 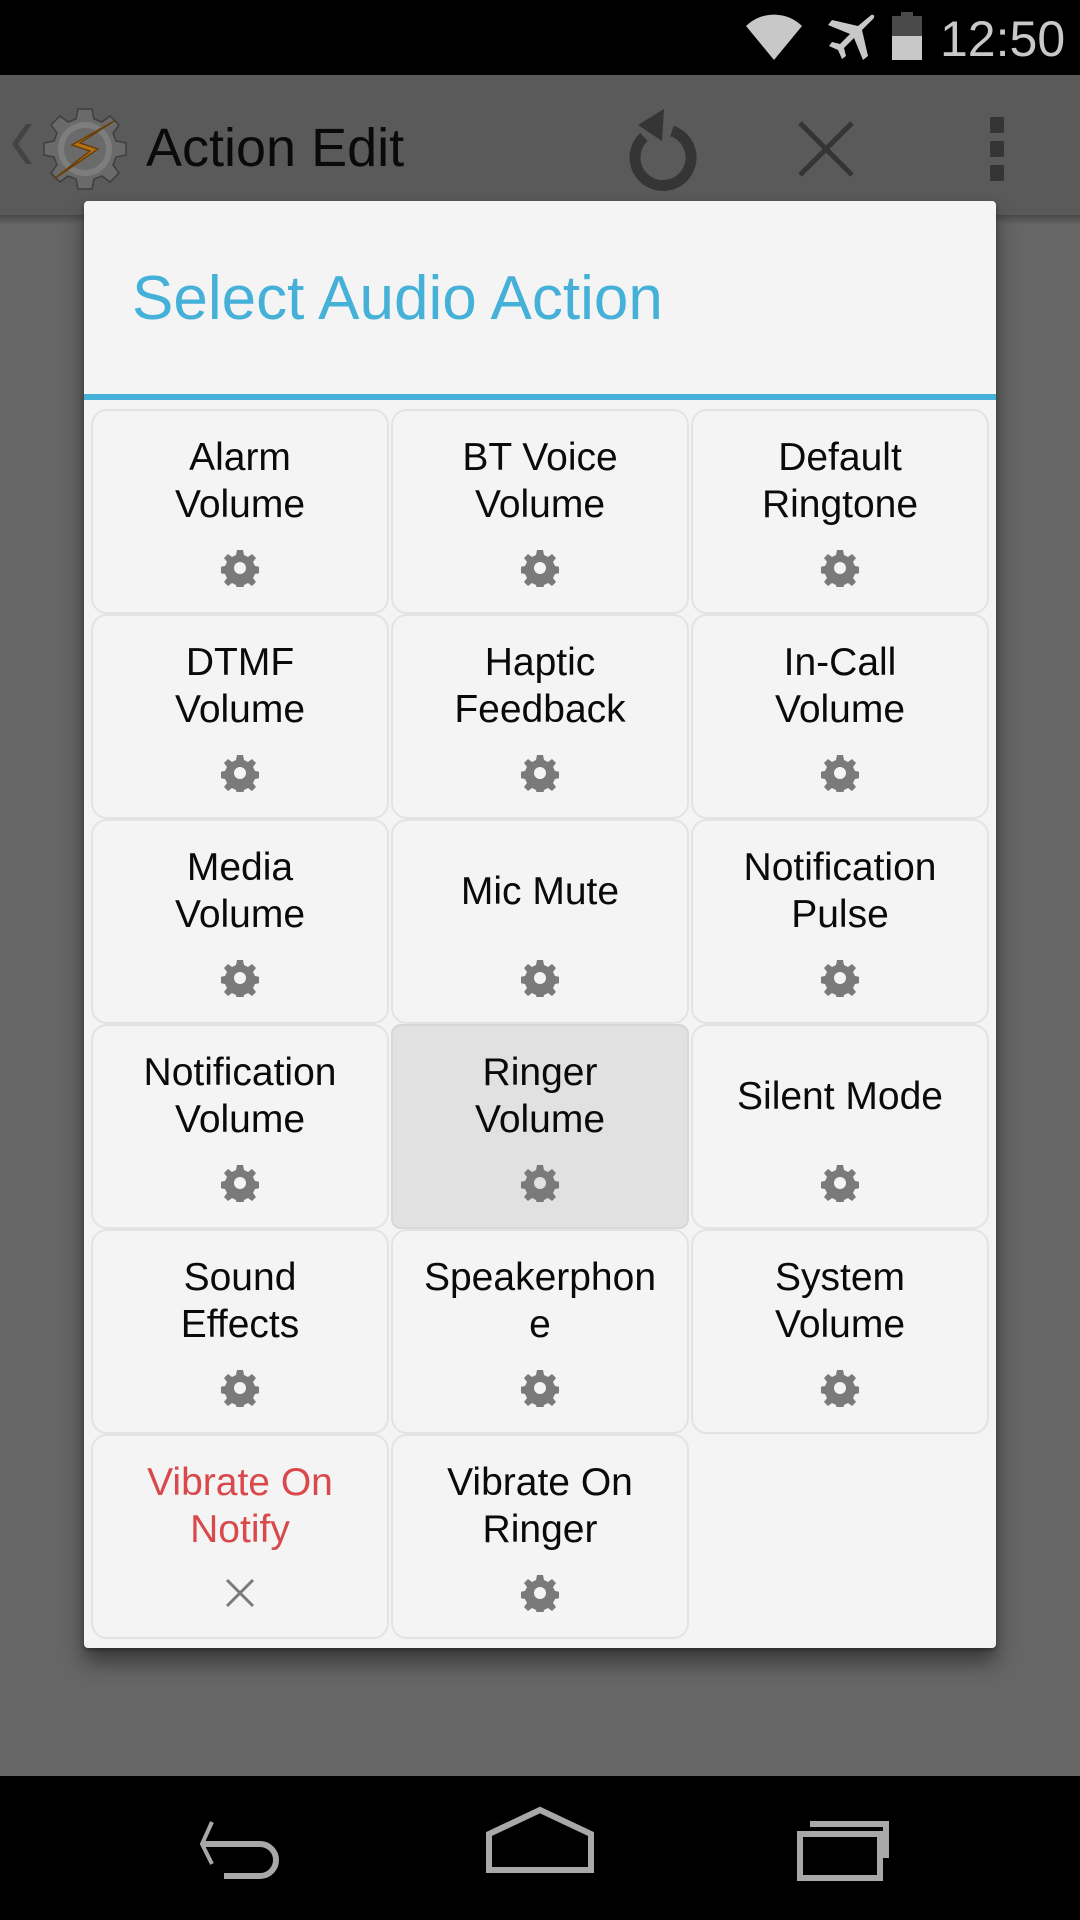 I want to click on action-item-label: Ringer Volume, so click(x=540, y=1096).